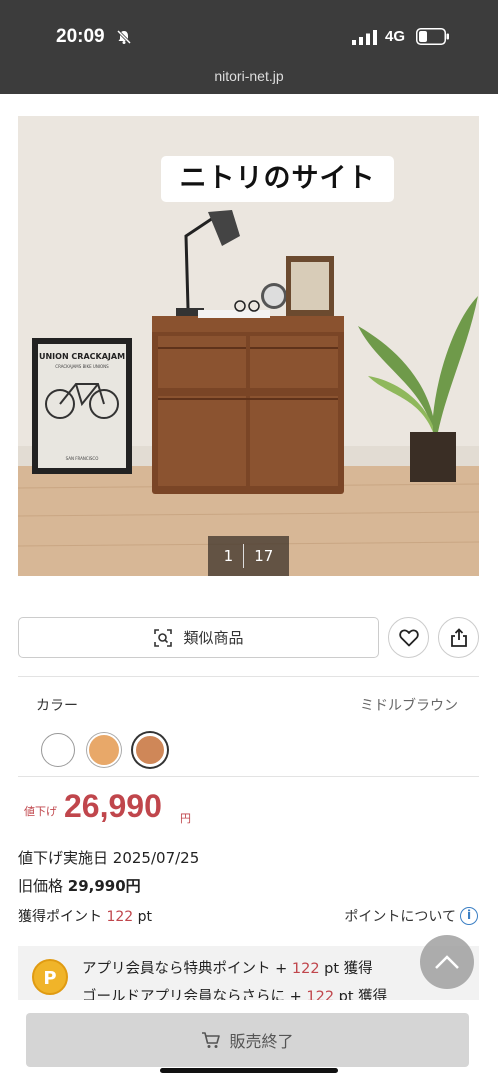 The image size is (498, 1080). I want to click on url-bar: nitori-net.jp, so click(249, 76).